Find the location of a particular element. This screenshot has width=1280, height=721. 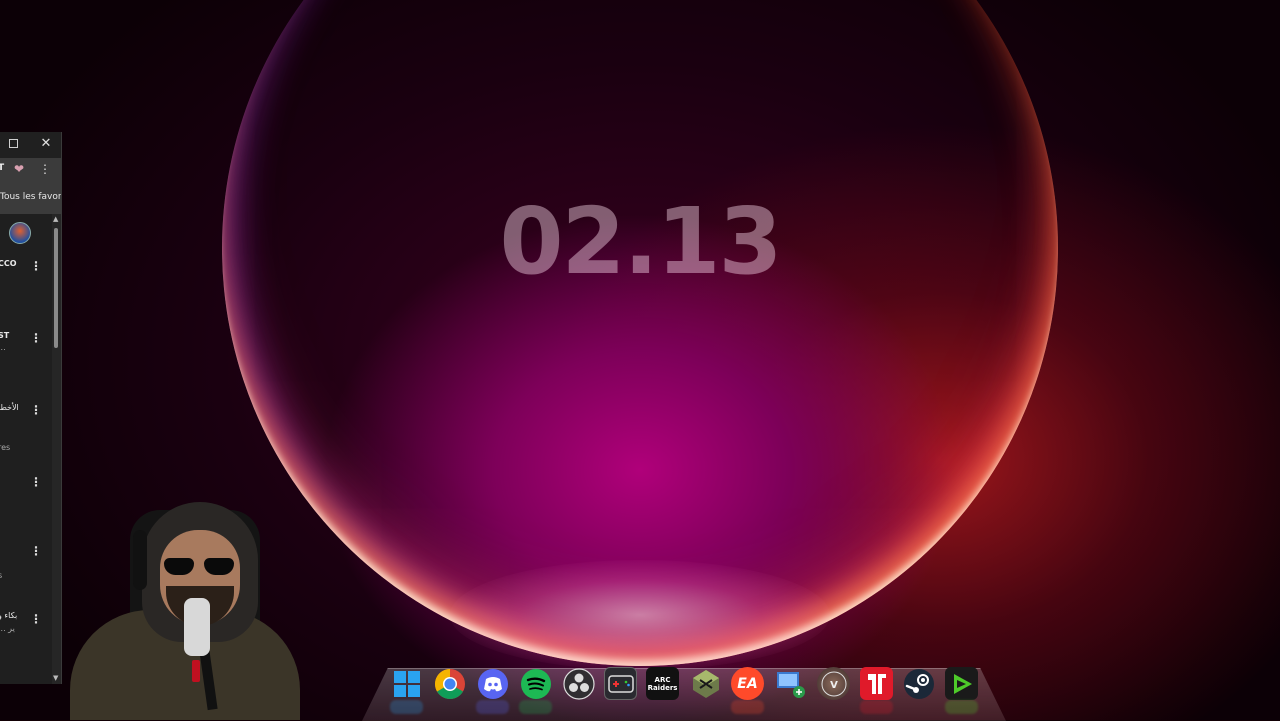

windows-icon is located at coordinates (406, 683).